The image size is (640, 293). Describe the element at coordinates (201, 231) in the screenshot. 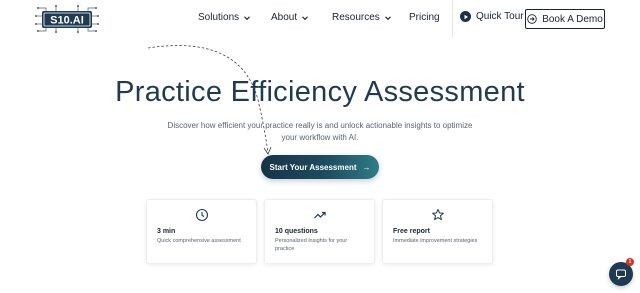

I see `feature-card-duration: 3 min Quick comprehensive assessment` at that location.